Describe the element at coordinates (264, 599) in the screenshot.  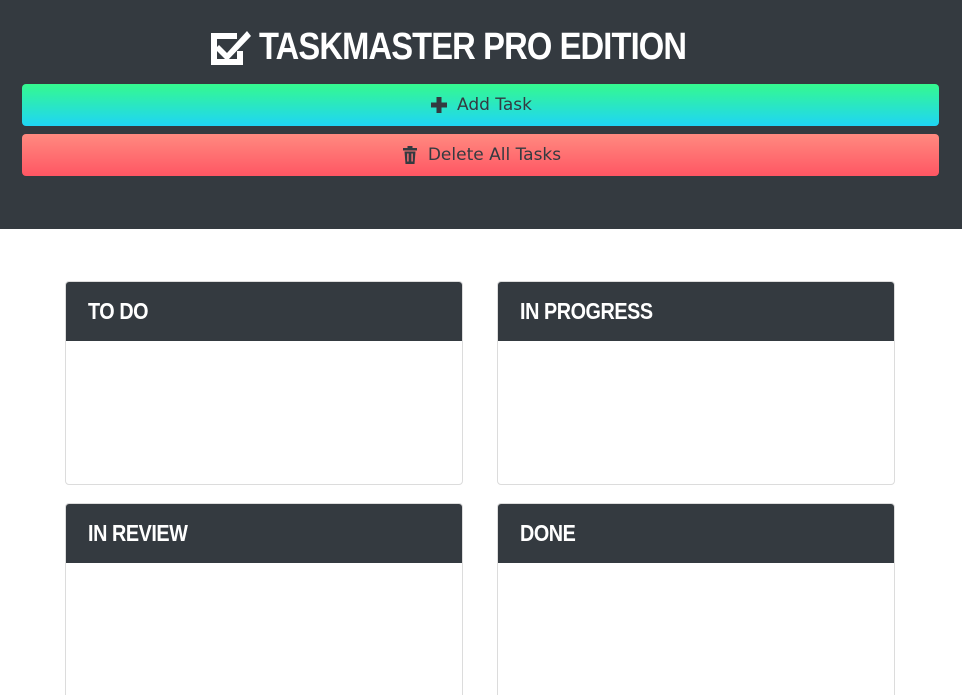
I see `column-in-review: IN REVIEW` at that location.